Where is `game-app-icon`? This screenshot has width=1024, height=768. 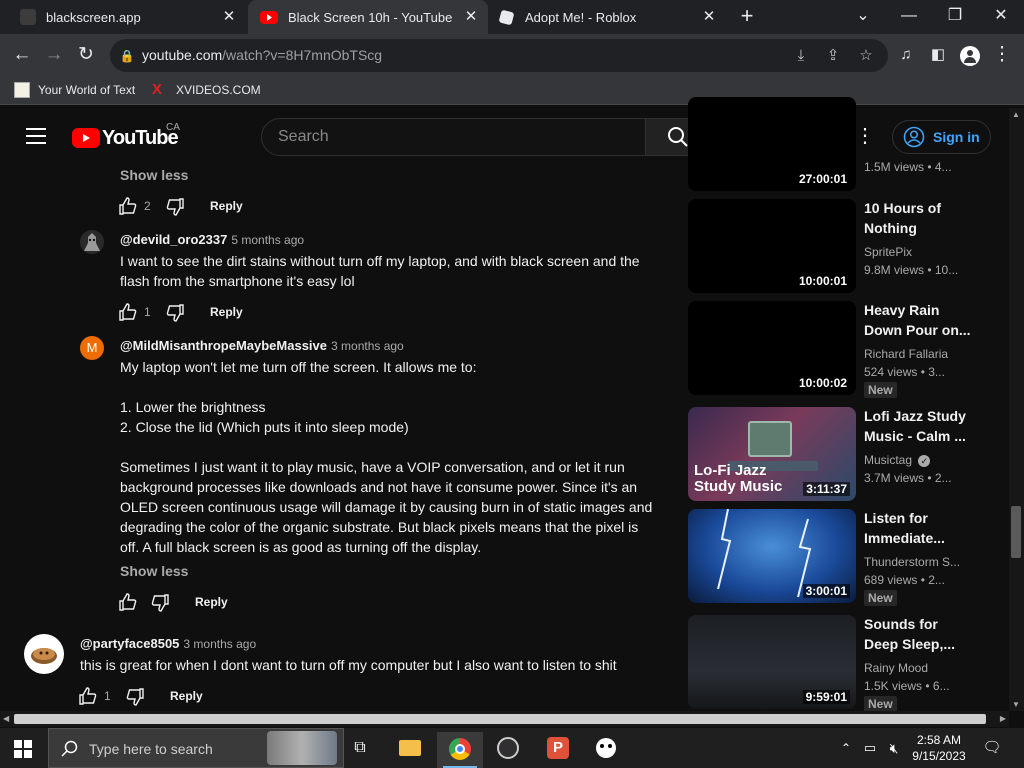 game-app-icon is located at coordinates (606, 748).